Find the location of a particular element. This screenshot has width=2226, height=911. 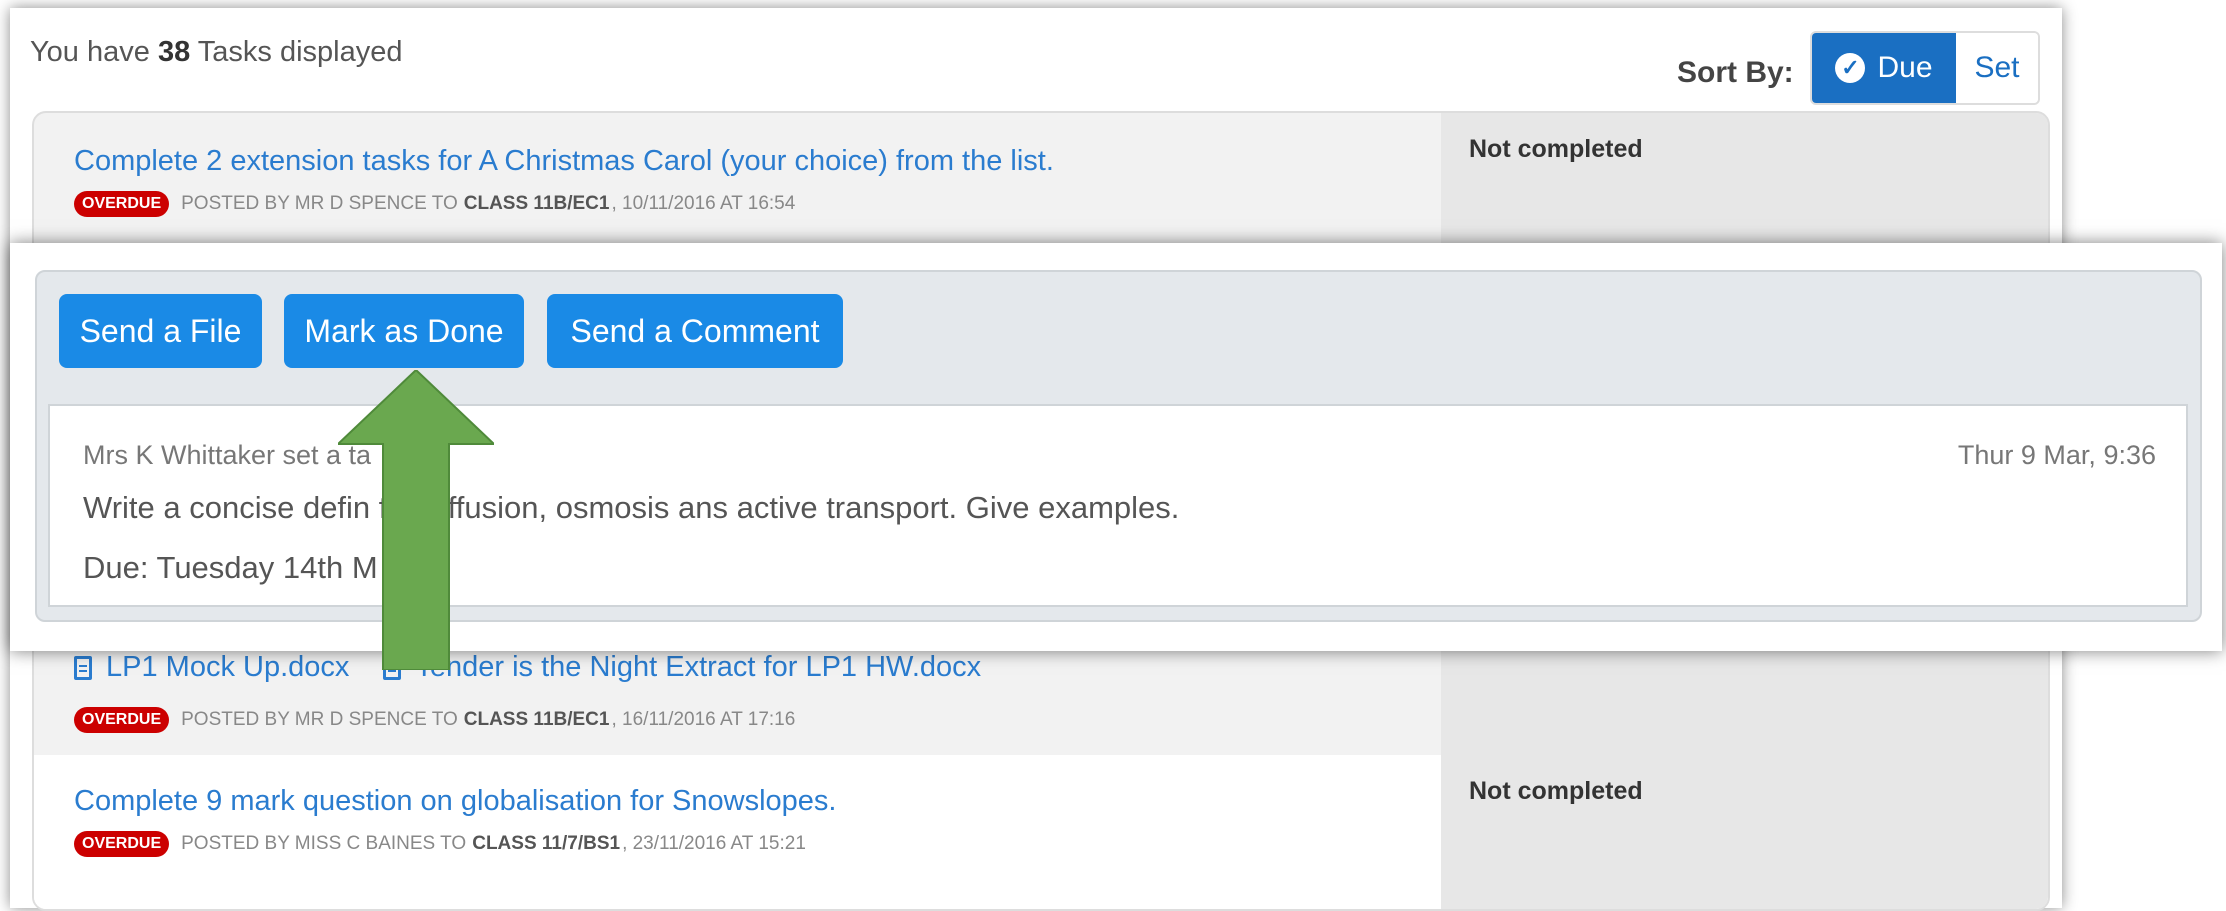

task-class: CLASS 11/7/BS1 is located at coordinates (546, 843).